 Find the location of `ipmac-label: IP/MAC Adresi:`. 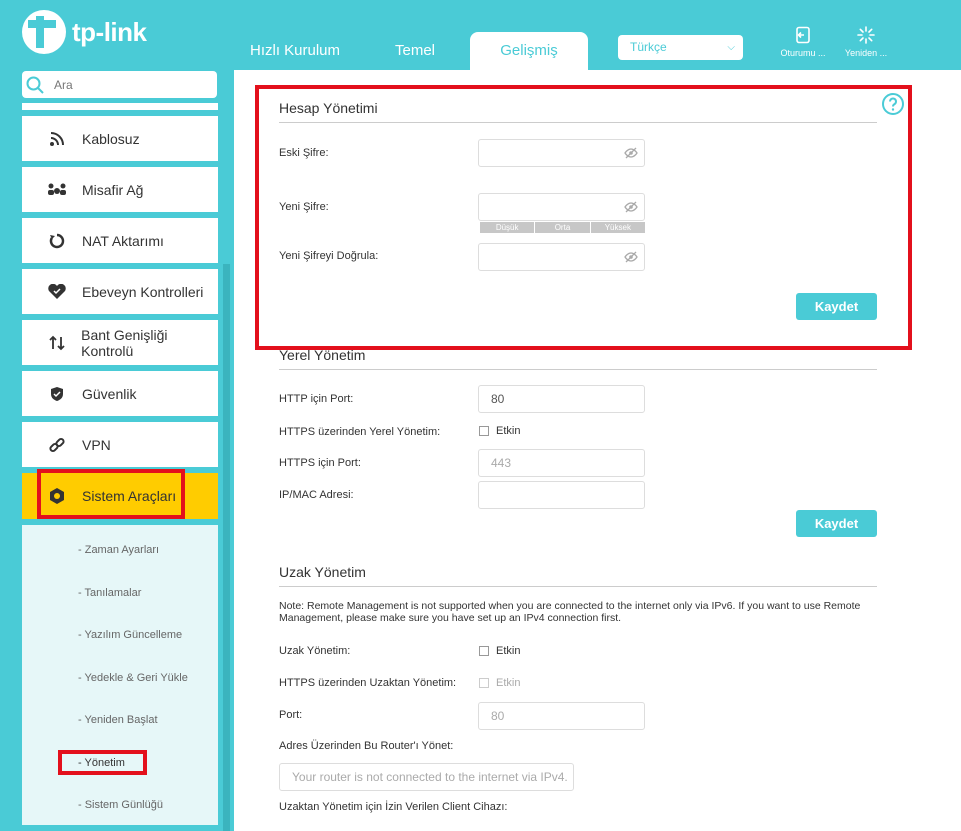

ipmac-label: IP/MAC Adresi: is located at coordinates (316, 495).